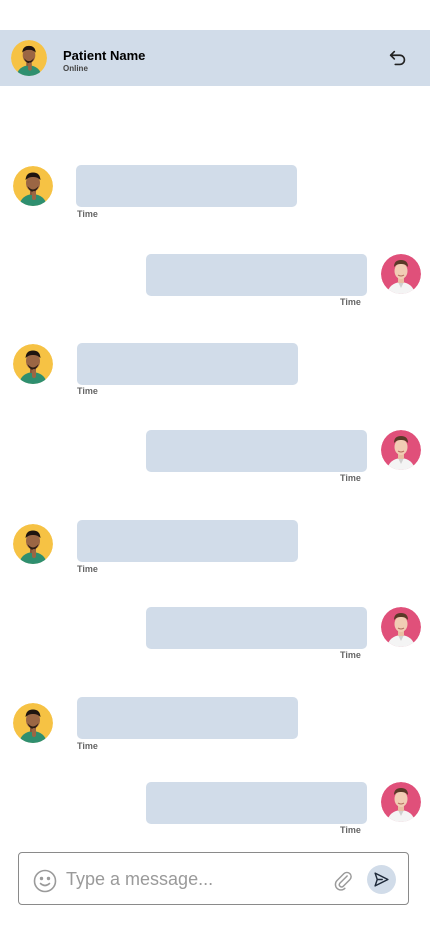  What do you see at coordinates (191, 879) in the screenshot?
I see `message-input` at bounding box center [191, 879].